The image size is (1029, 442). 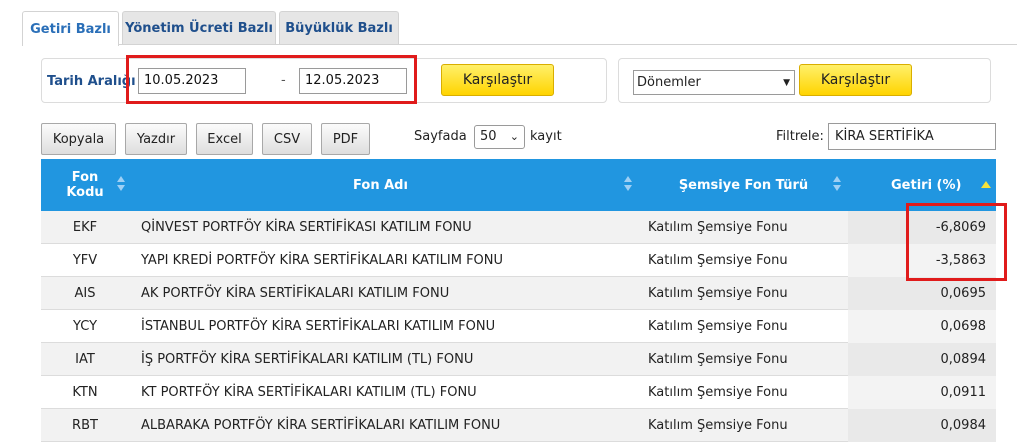 What do you see at coordinates (156, 139) in the screenshot?
I see `print-button: Yazdır` at bounding box center [156, 139].